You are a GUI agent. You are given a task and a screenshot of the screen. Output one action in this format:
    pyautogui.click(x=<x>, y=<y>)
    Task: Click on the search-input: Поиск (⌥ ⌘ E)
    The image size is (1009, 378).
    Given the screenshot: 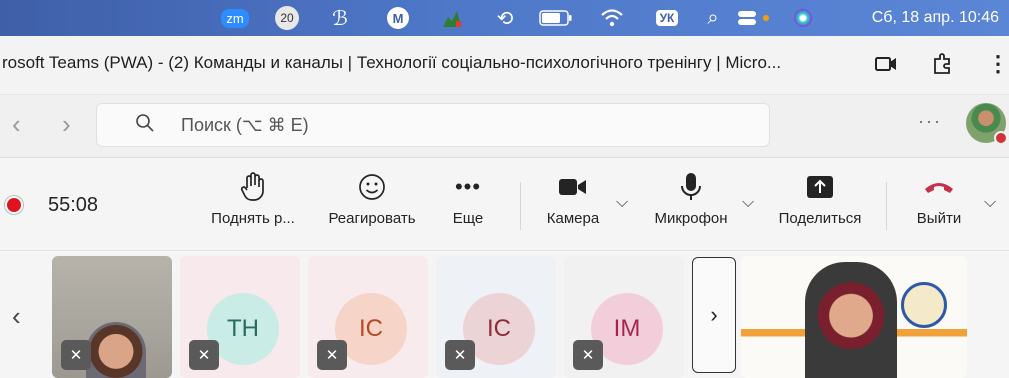 What is the action you would take?
    pyautogui.click(x=433, y=125)
    